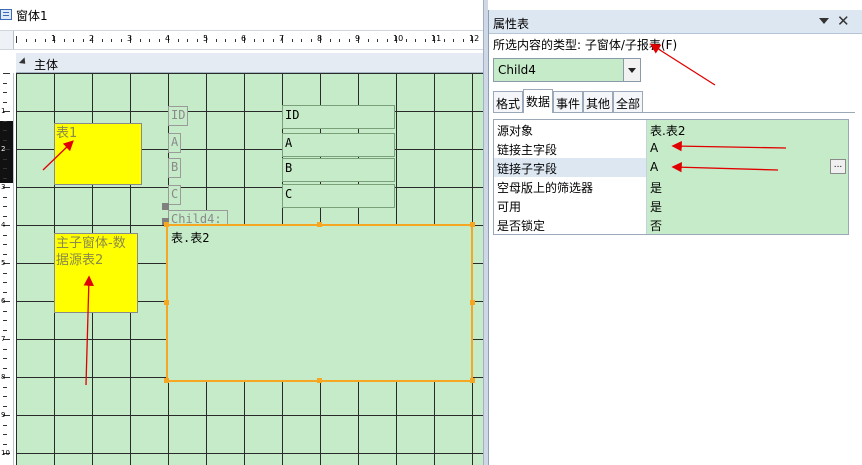  What do you see at coordinates (338, 145) in the screenshot?
I see `textbox-a: A` at bounding box center [338, 145].